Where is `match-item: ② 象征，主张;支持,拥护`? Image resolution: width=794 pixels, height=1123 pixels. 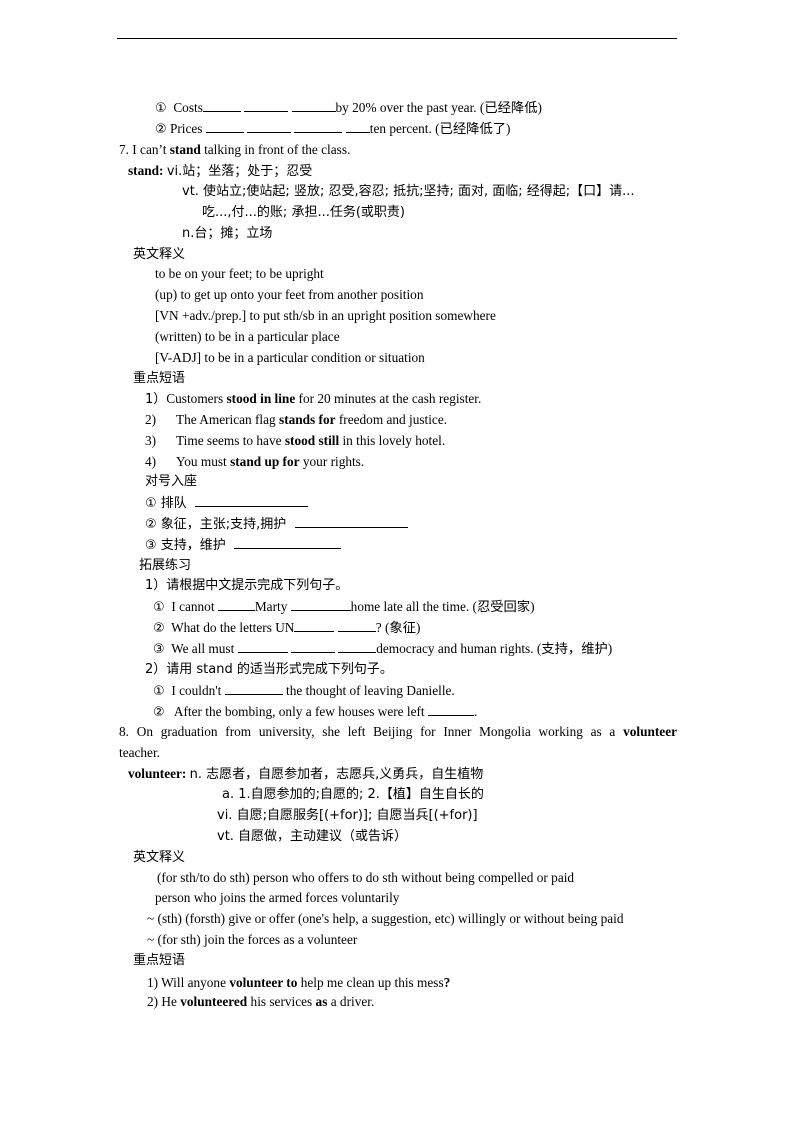 match-item: ② 象征，主张;支持,拥护 is located at coordinates (276, 524).